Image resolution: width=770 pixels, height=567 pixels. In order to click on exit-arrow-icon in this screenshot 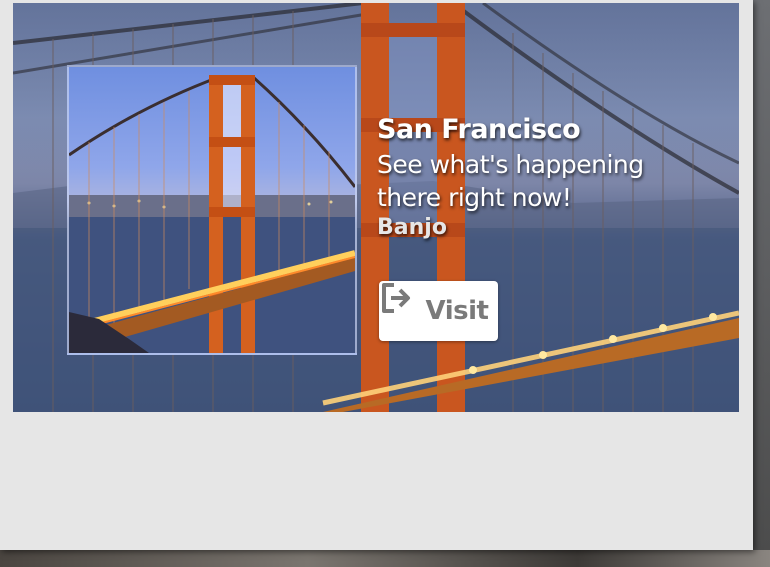, I will do `click(402, 305)`.